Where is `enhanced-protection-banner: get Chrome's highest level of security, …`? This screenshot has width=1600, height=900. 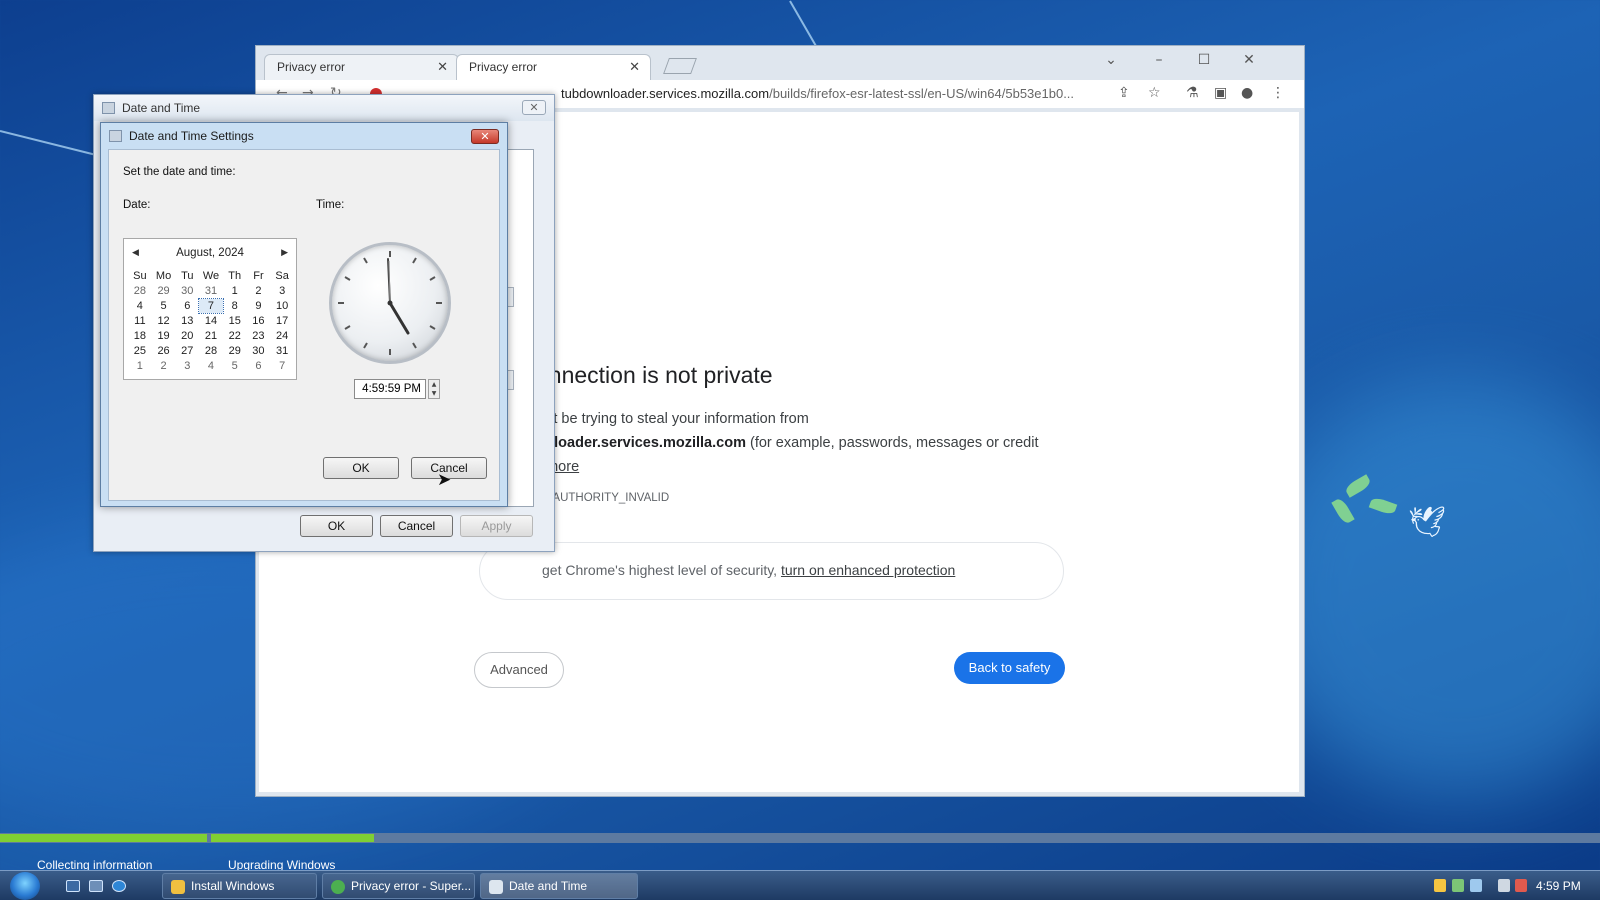 enhanced-protection-banner: get Chrome's highest level of security, … is located at coordinates (771, 571).